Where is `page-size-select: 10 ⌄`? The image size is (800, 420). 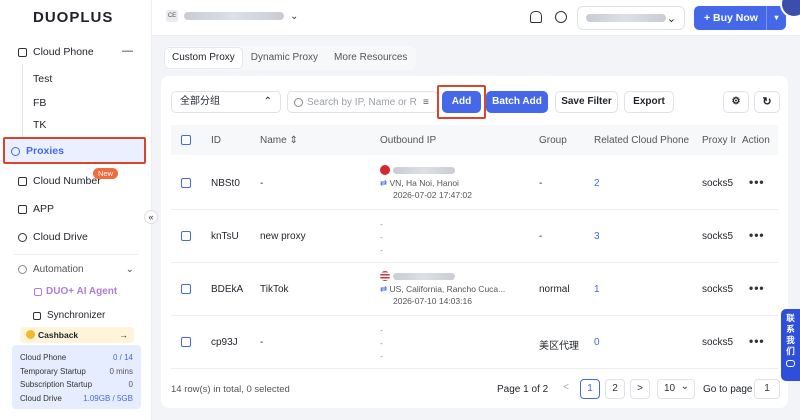 page-size-select: 10 ⌄ is located at coordinates (676, 389).